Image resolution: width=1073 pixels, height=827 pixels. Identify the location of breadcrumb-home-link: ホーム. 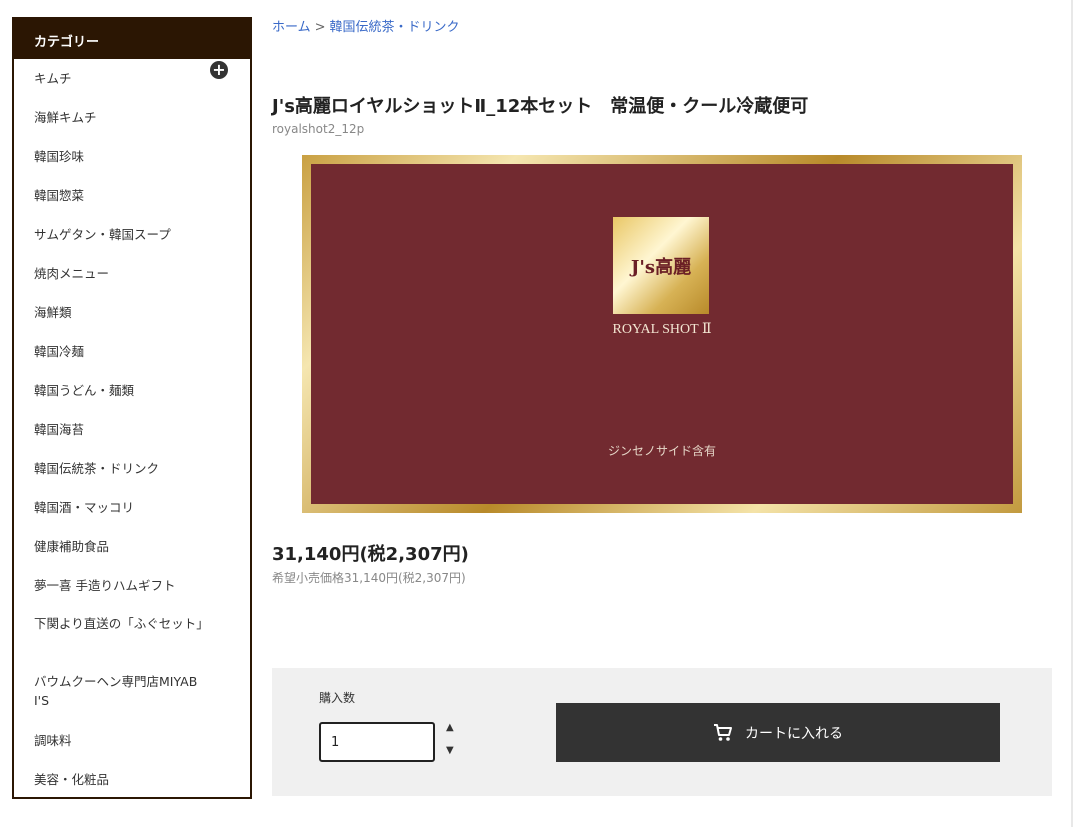
(291, 27).